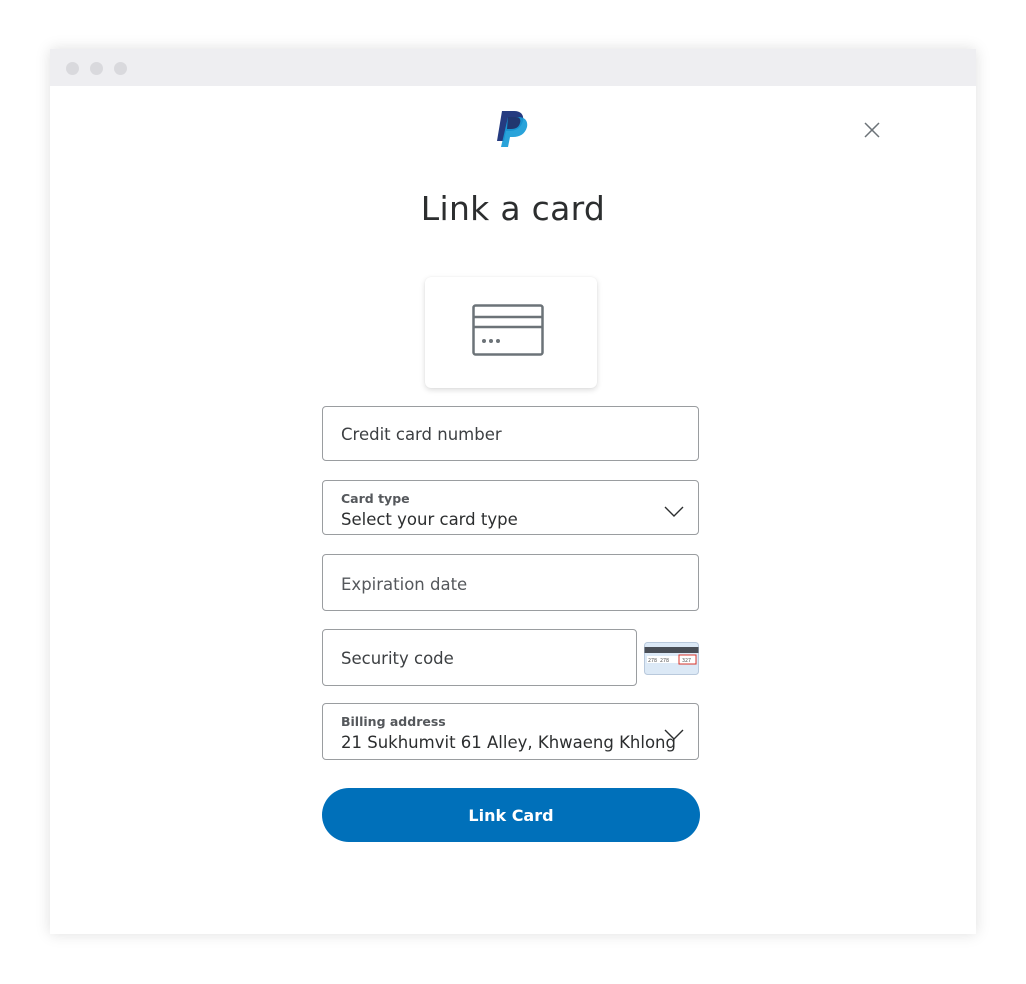 This screenshot has width=1026, height=984. What do you see at coordinates (393, 721) in the screenshot?
I see `billing-address-label: Billing address` at bounding box center [393, 721].